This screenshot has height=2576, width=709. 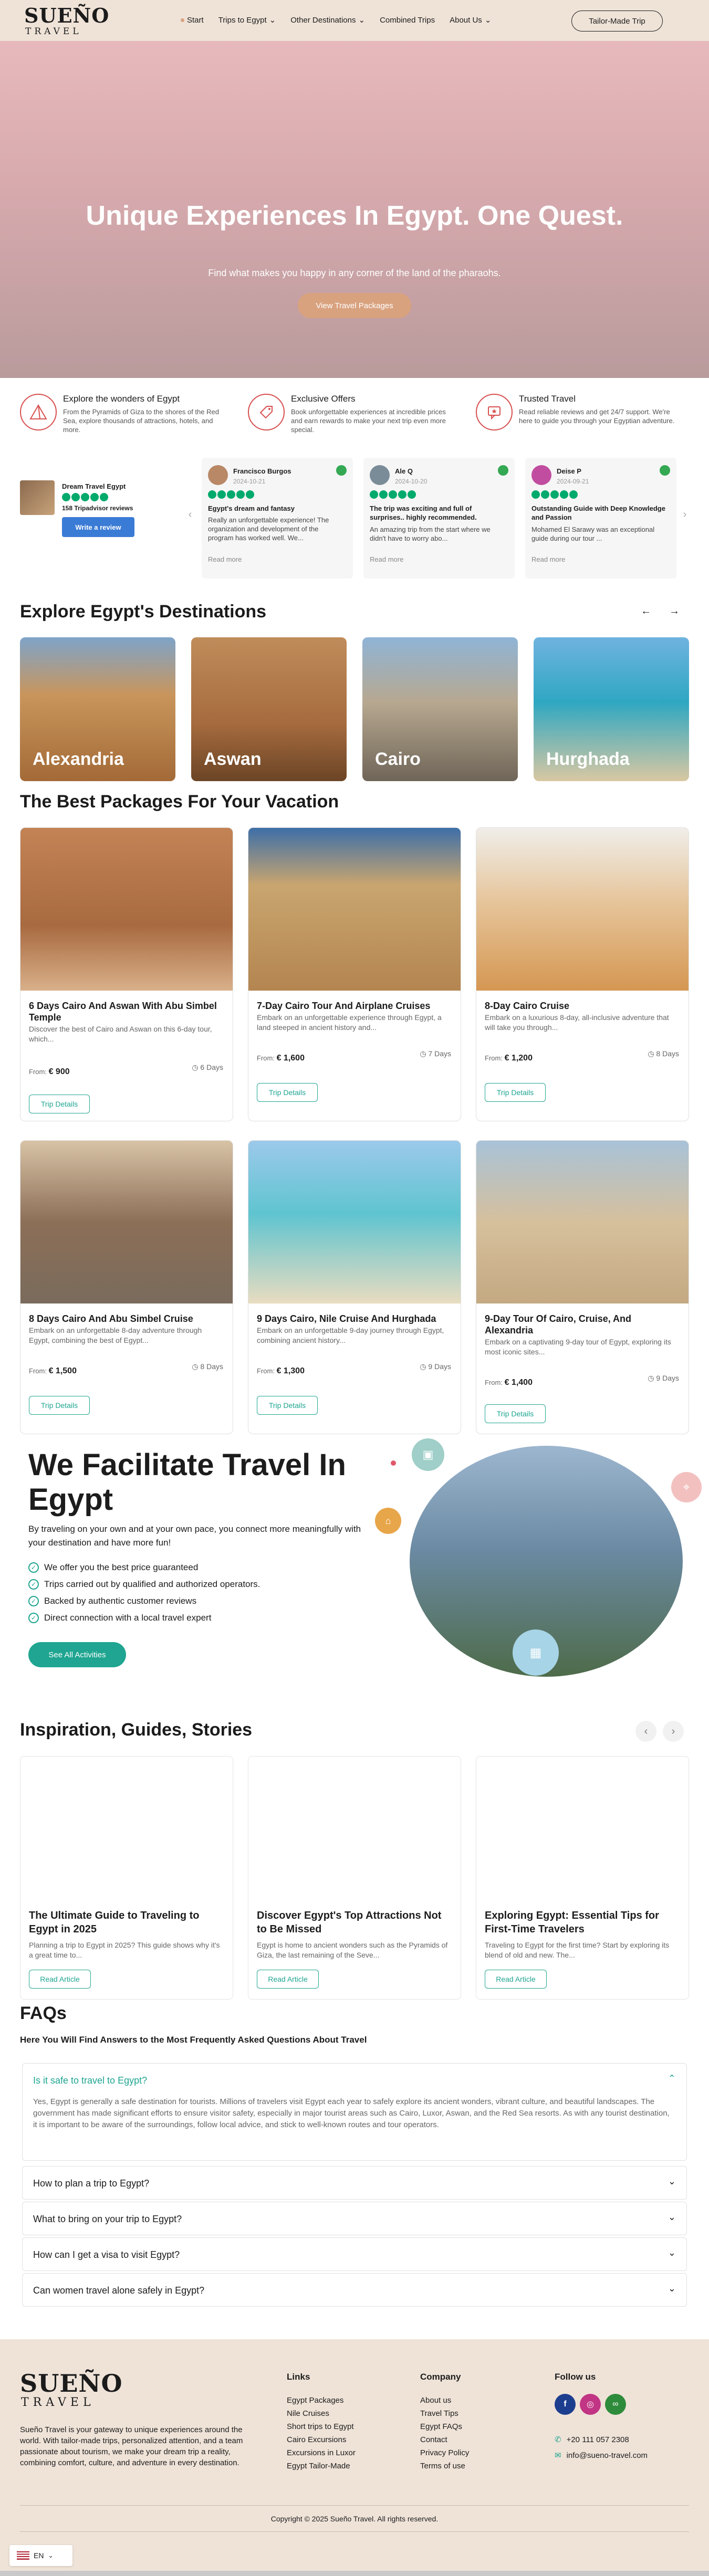 What do you see at coordinates (321, 2466) in the screenshot?
I see `footer-link: Egypt Tailor-Made` at bounding box center [321, 2466].